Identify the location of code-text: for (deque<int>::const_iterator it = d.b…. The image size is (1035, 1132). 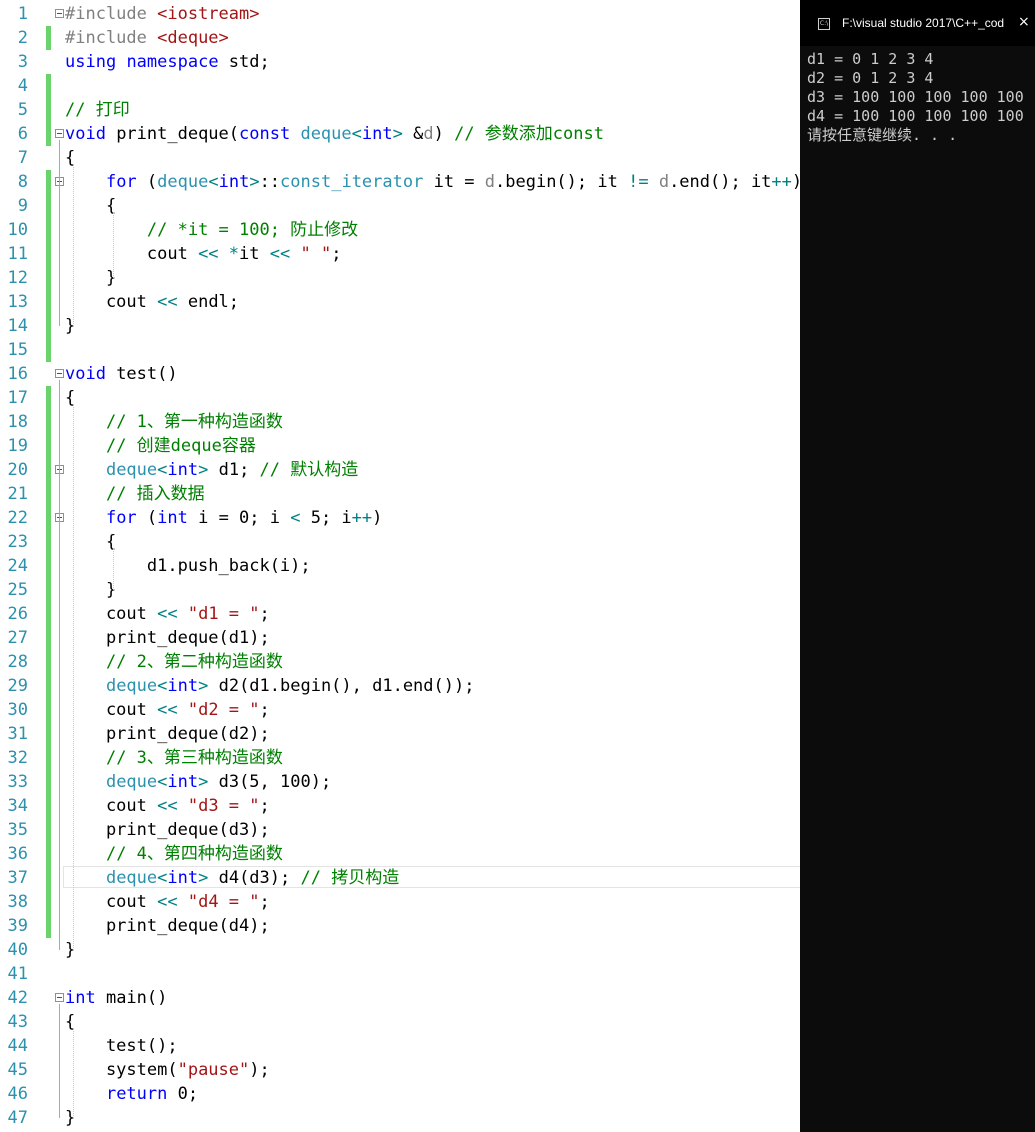
(452, 182).